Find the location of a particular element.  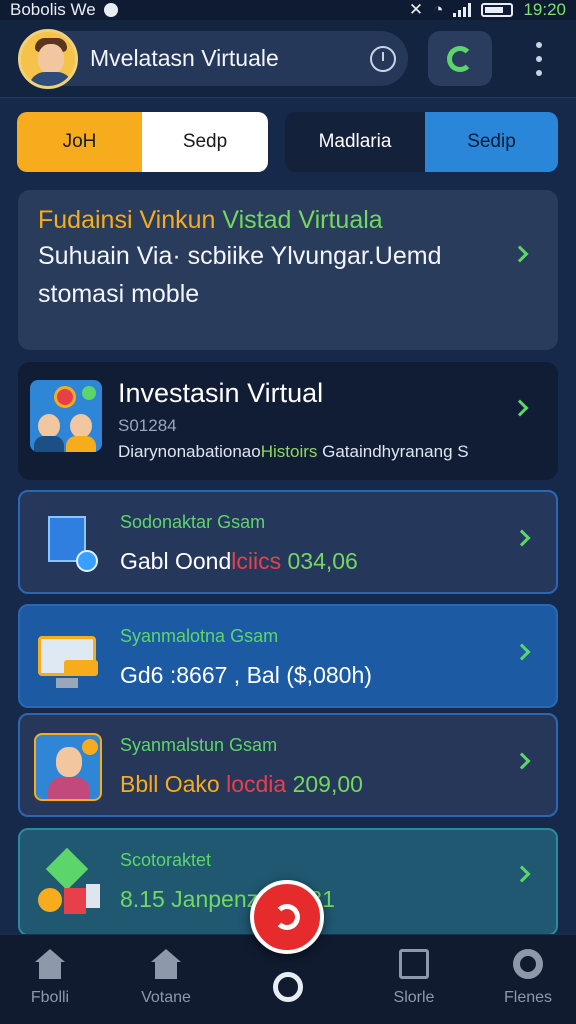

card-value-main: Bbll Oako is located at coordinates (170, 784).